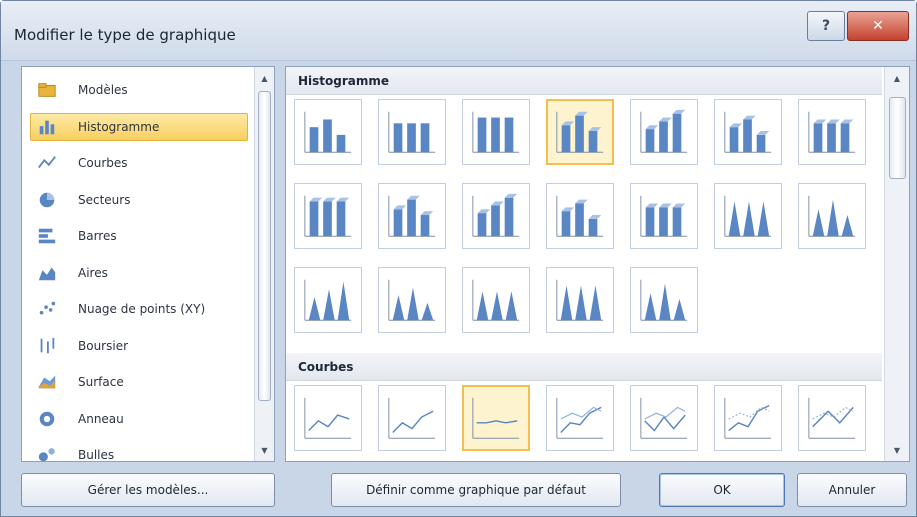 The width and height of the screenshot is (917, 517). I want to click on chart-type-item: Anneau, so click(139, 419).